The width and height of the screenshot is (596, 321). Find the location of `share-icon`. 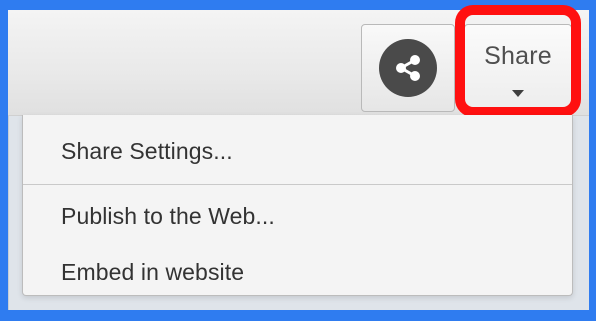

share-icon is located at coordinates (408, 68).